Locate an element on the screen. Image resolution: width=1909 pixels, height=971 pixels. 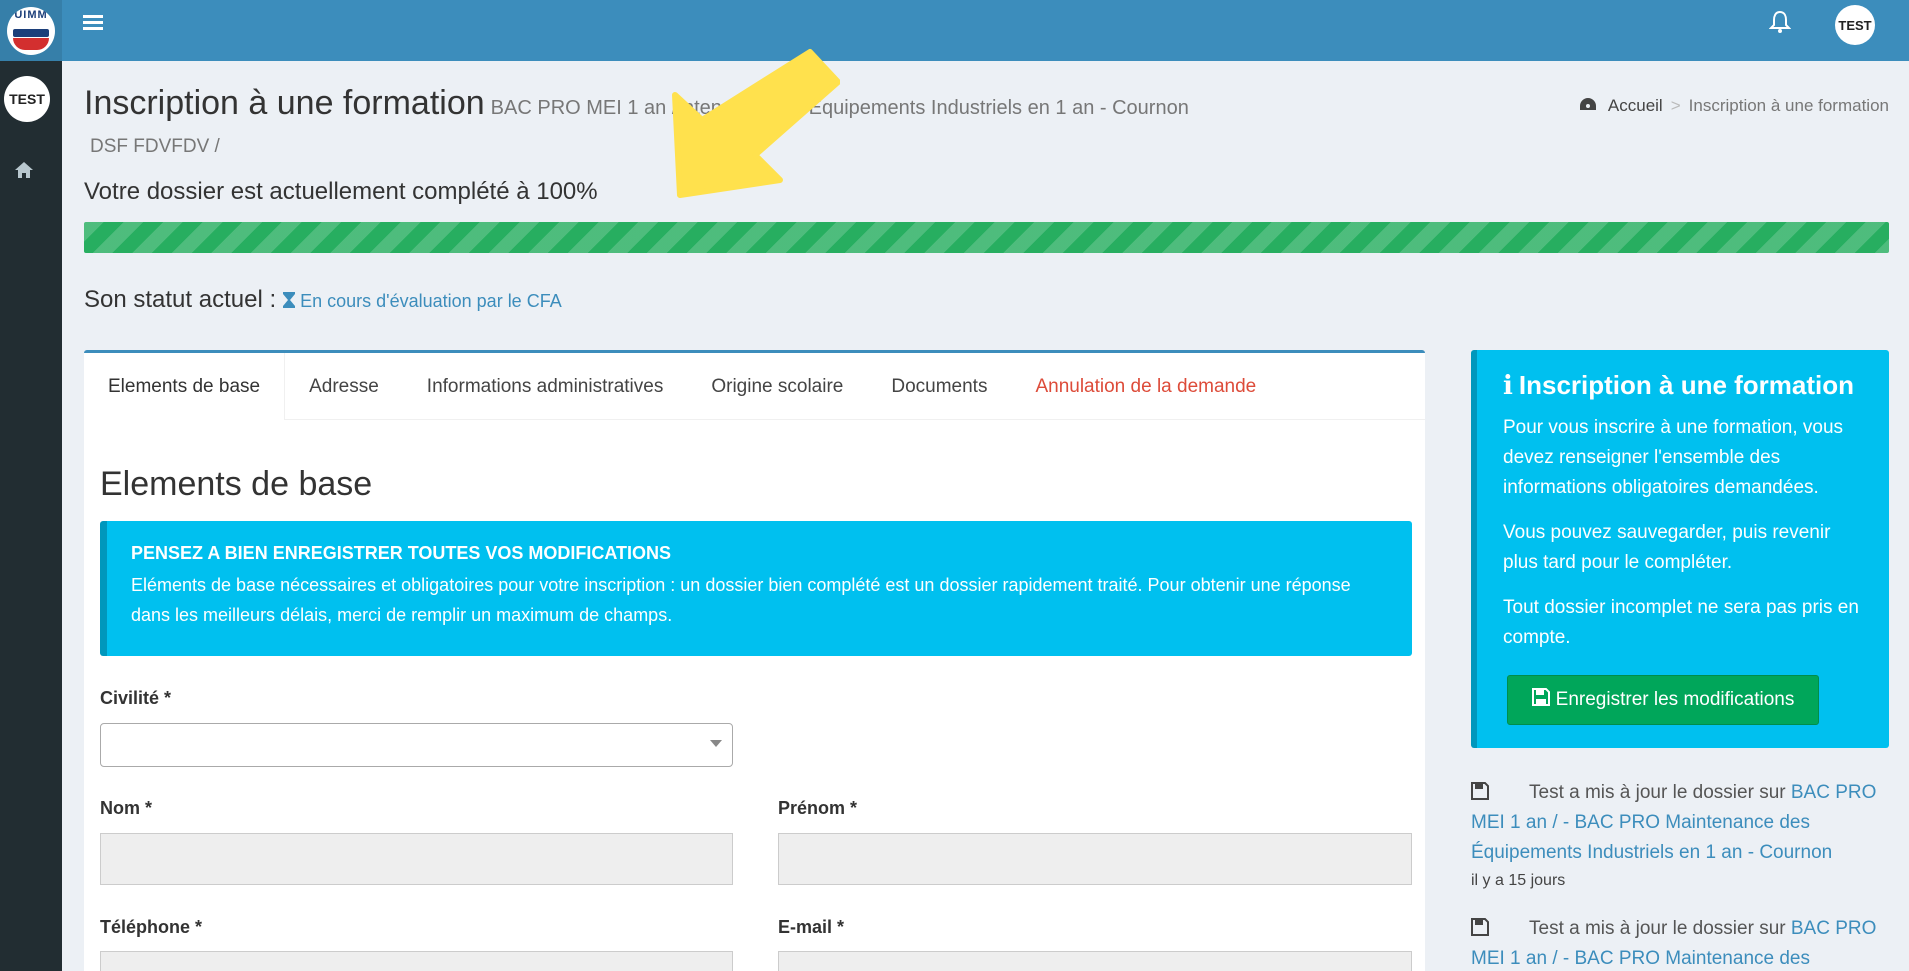
page-title-text: Inscription à une formation is located at coordinates (284, 103).